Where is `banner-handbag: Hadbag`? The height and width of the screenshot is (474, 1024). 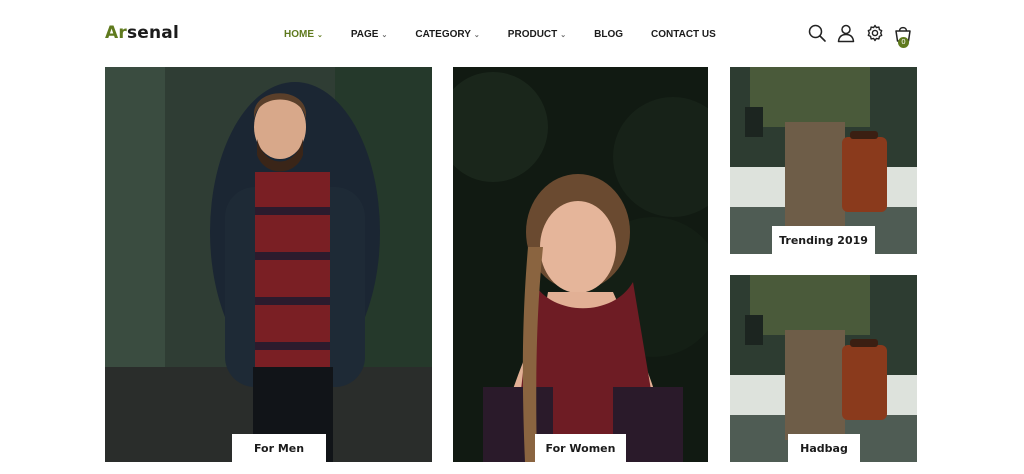 banner-handbag: Hadbag is located at coordinates (823, 368).